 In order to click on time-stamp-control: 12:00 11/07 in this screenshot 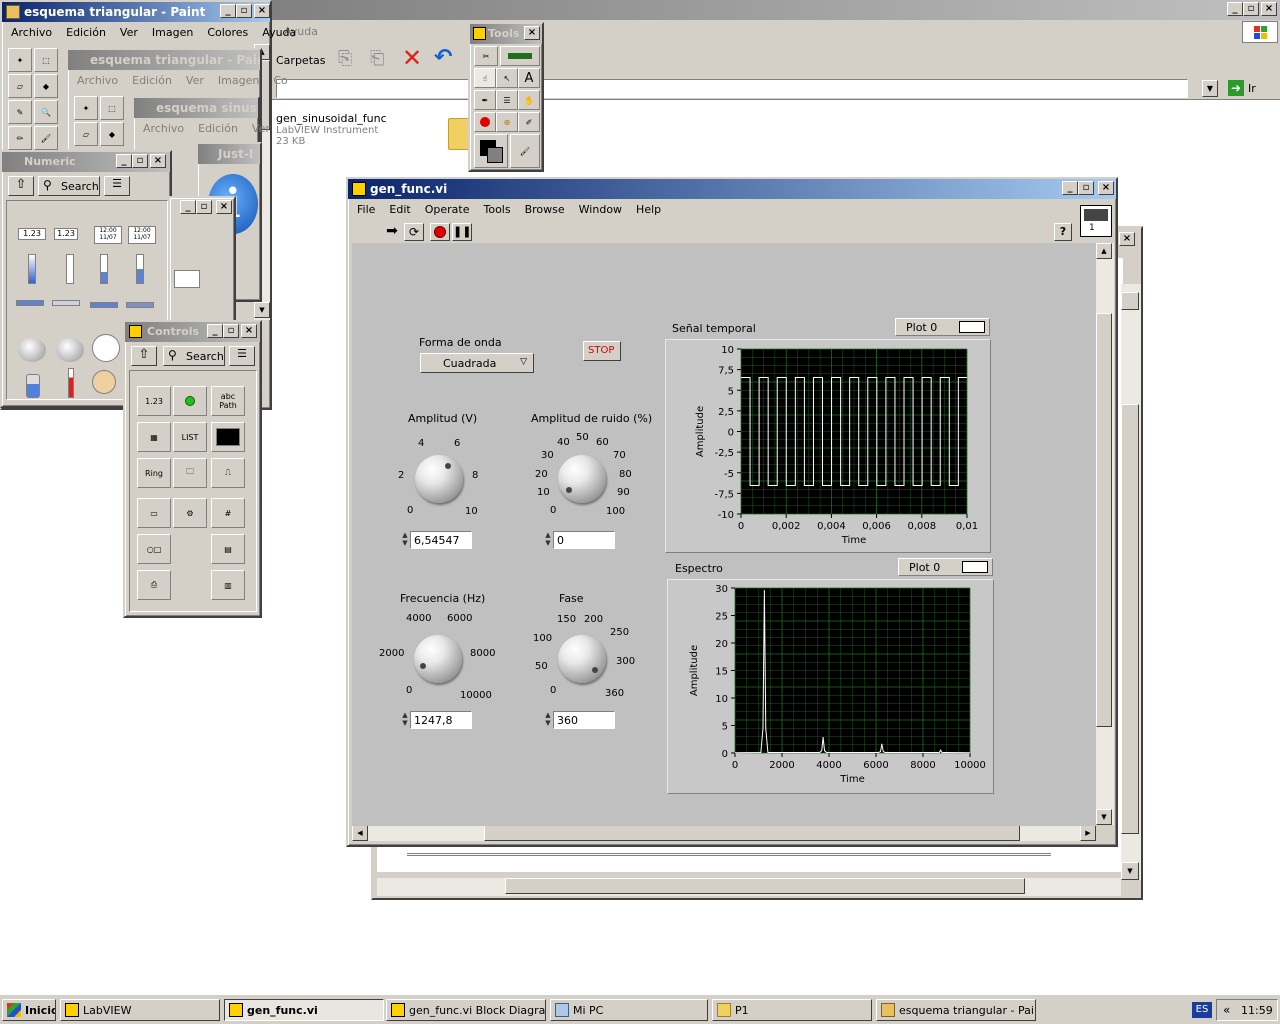, I will do `click(108, 235)`.